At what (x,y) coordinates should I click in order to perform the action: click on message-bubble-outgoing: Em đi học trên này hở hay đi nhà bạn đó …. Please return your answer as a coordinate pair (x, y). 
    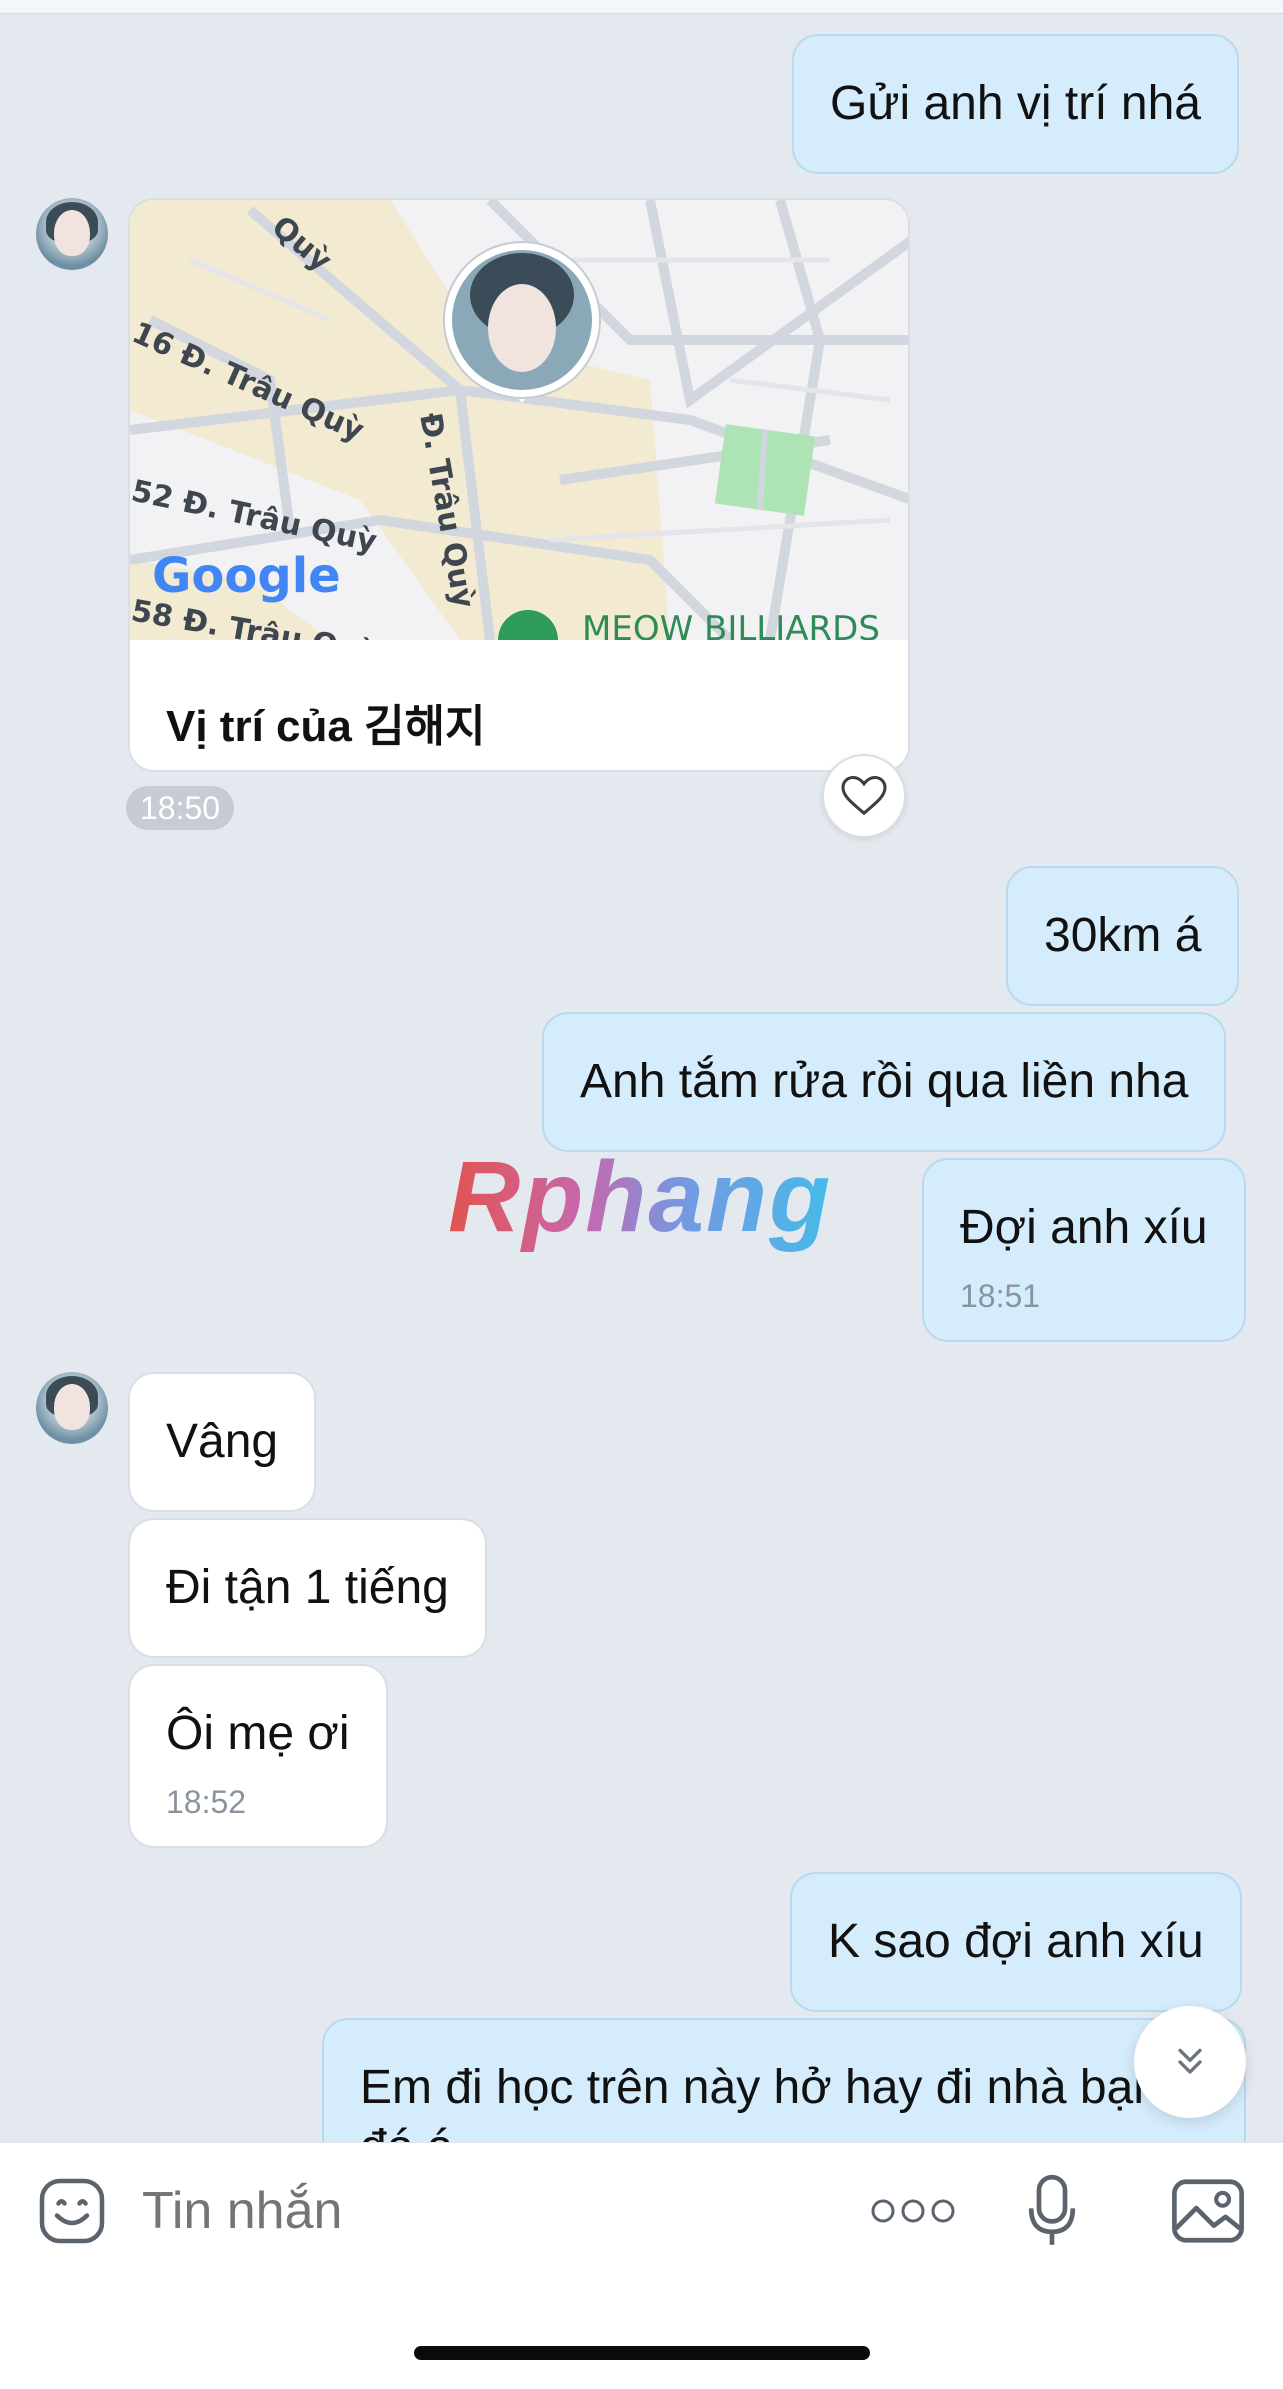
    Looking at the image, I should click on (784, 2080).